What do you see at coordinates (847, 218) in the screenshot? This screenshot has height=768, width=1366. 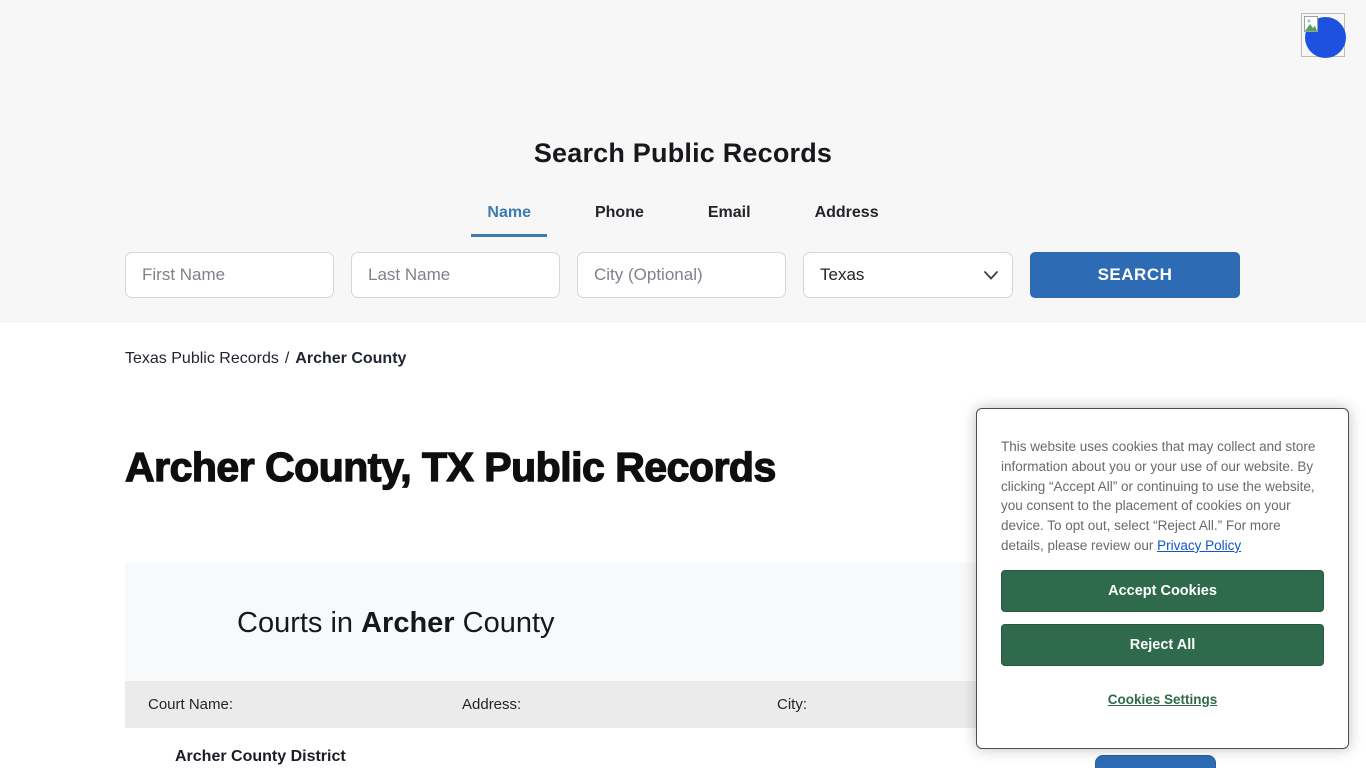 I see `tab-address: Address` at bounding box center [847, 218].